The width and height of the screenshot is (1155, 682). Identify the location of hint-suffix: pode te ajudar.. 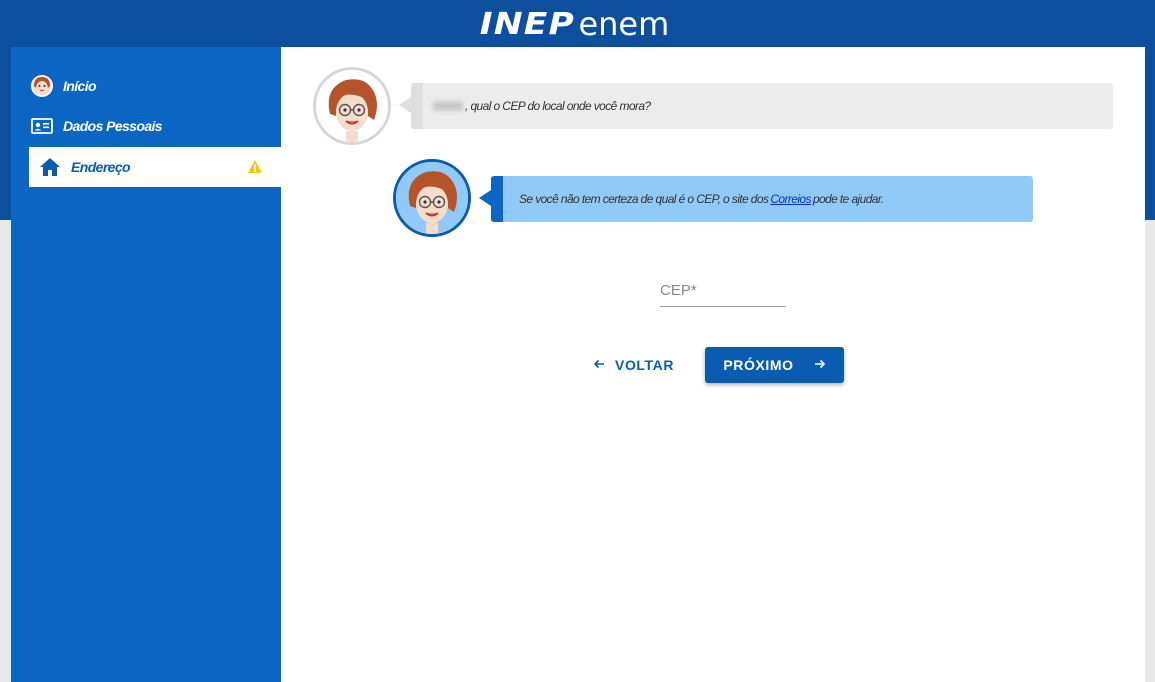
(848, 199).